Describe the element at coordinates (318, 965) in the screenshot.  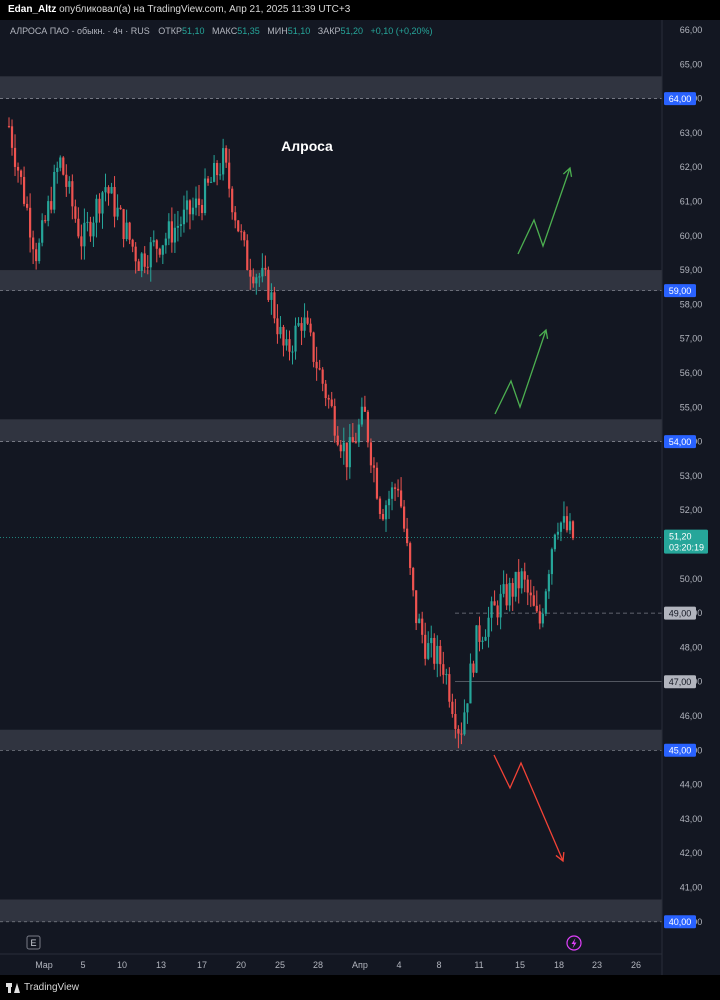
I see `time-tick: 28` at that location.